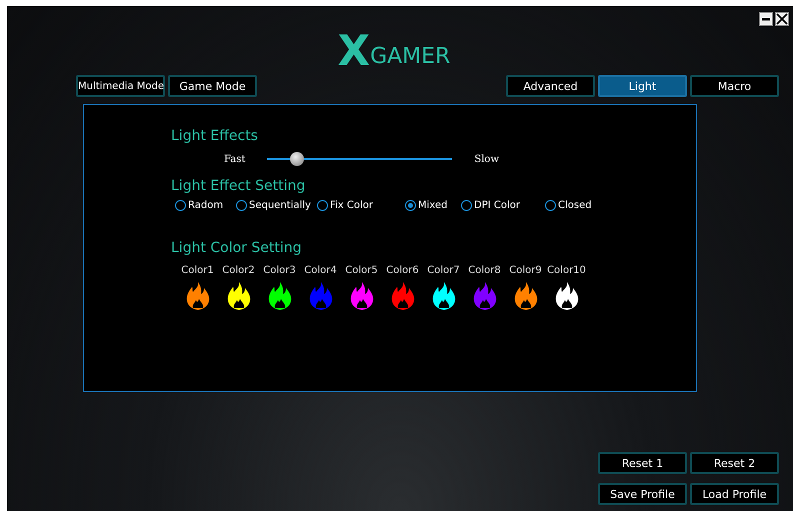 The image size is (793, 511). I want to click on color-label: Color6, so click(402, 270).